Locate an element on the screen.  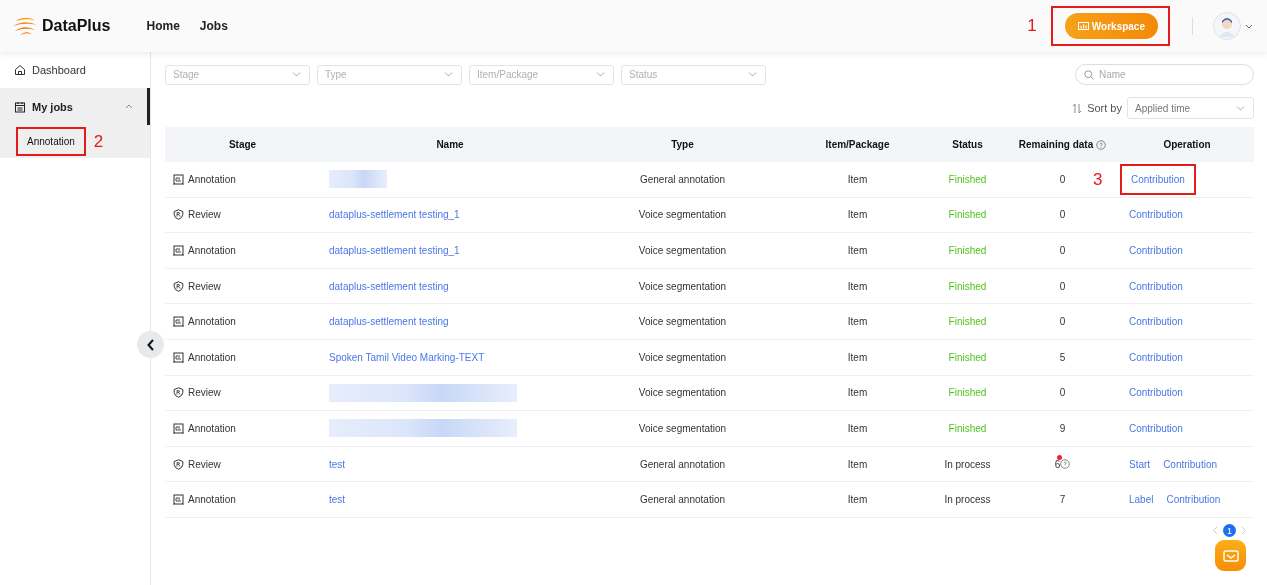
table-cell: 9 is located at coordinates (1062, 428).